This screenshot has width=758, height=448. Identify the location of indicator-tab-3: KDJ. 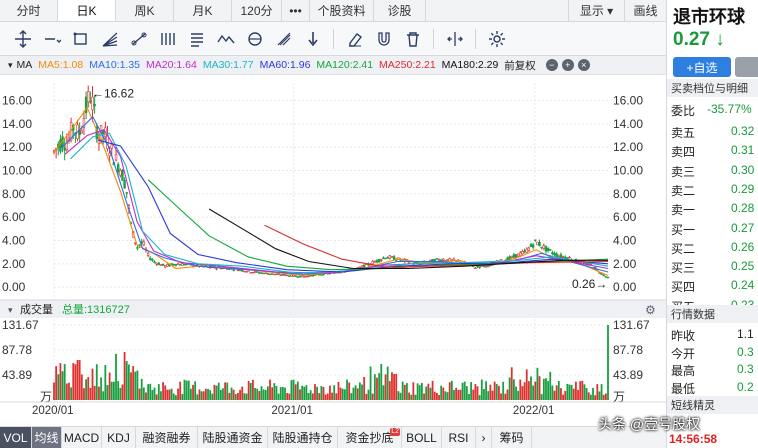
(119, 437).